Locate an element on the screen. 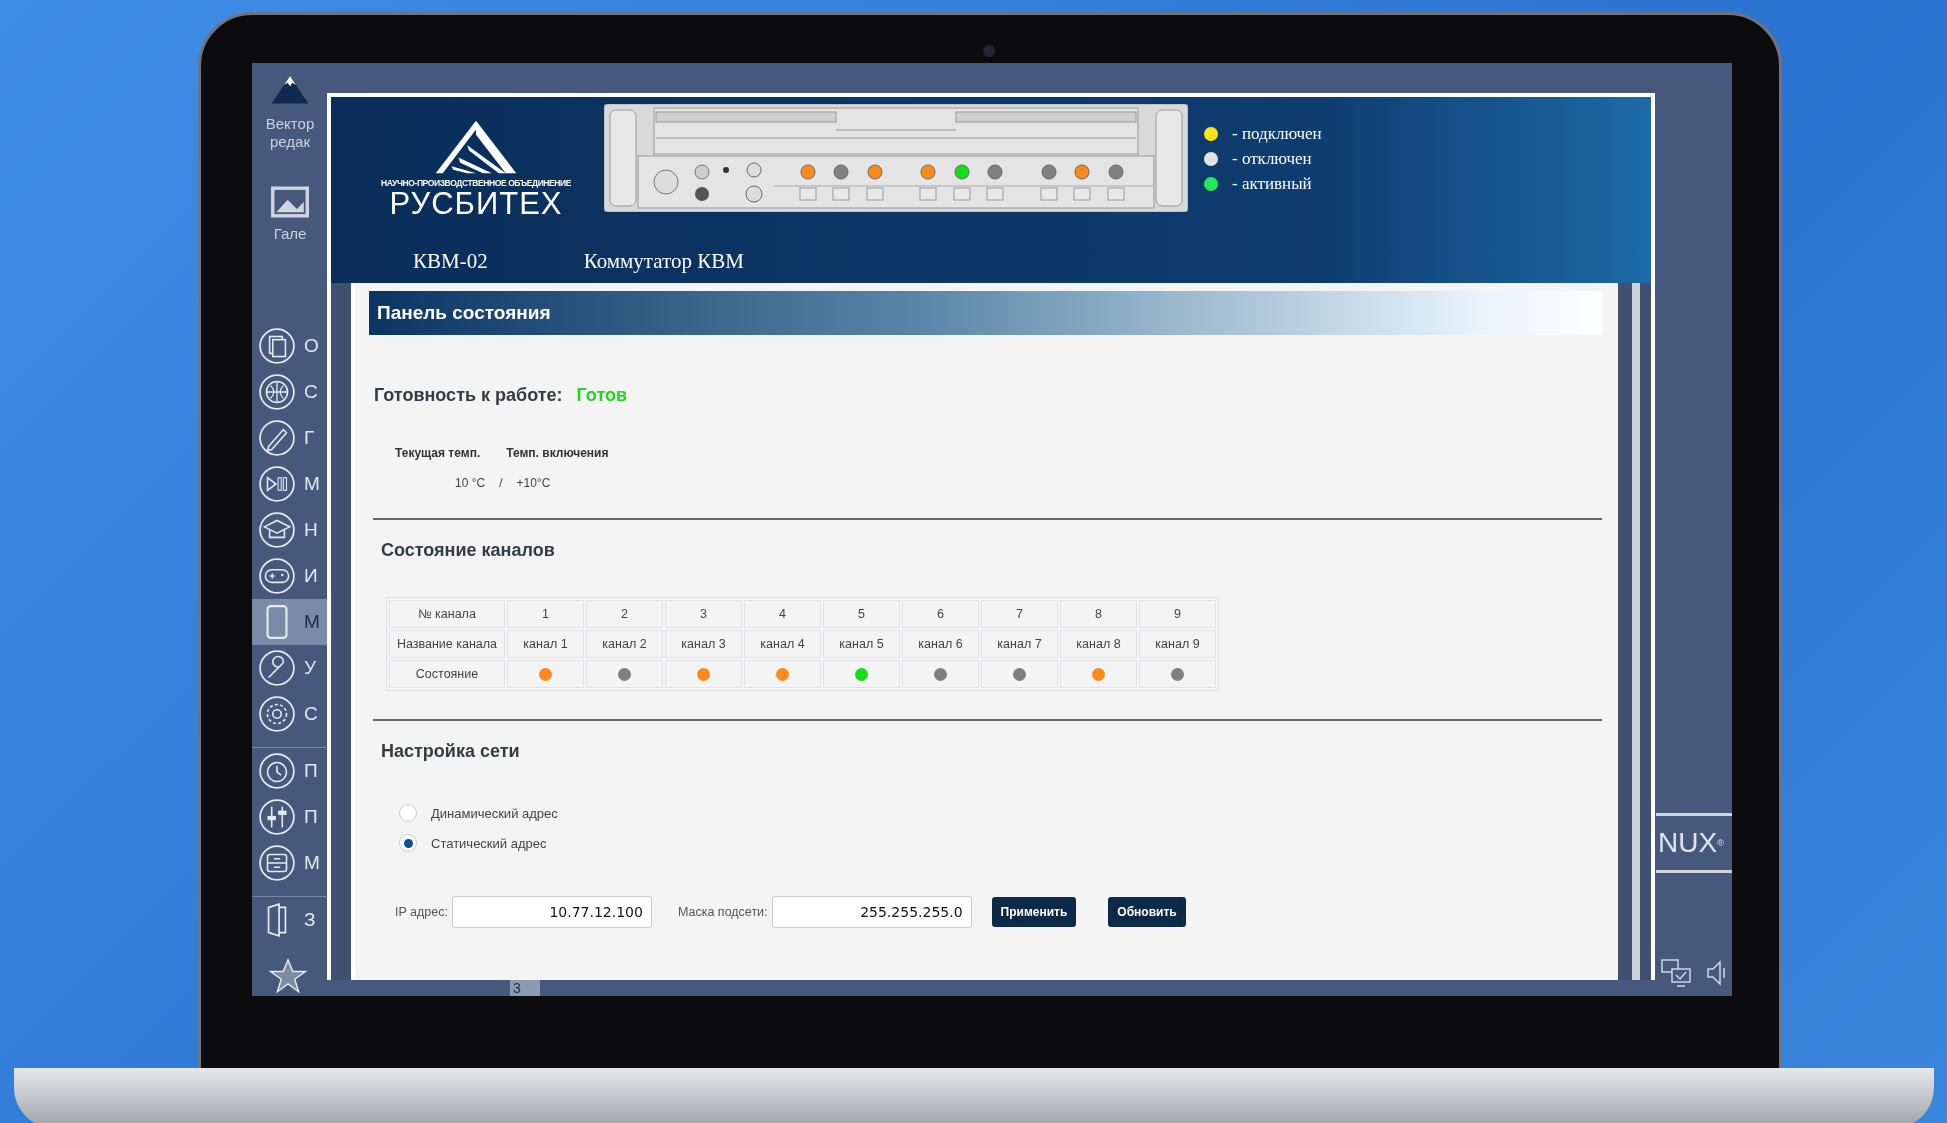 The width and height of the screenshot is (1947, 1123). brand-text: NUX$^{®}$ is located at coordinates (1694, 843).